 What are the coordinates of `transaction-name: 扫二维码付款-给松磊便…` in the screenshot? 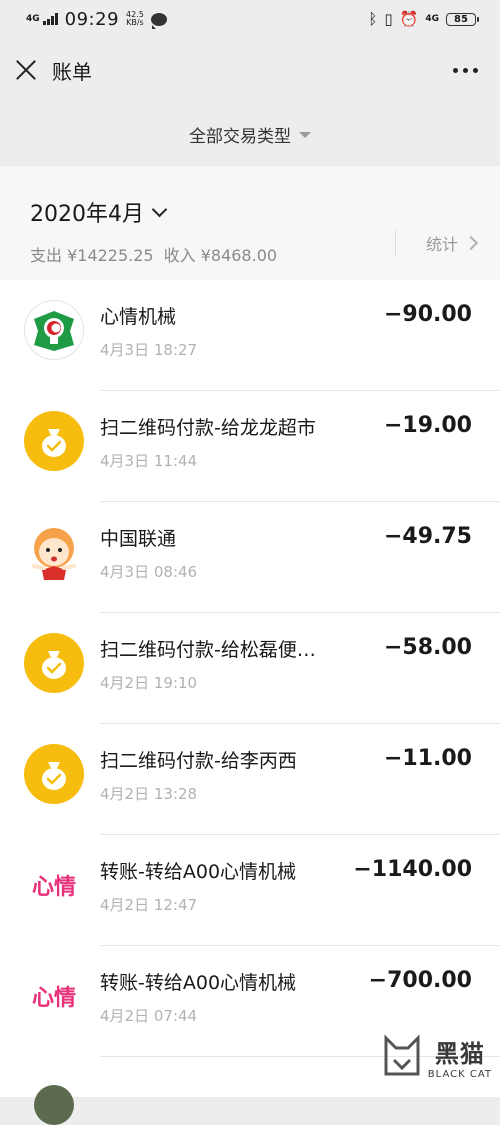 It's located at (208, 650).